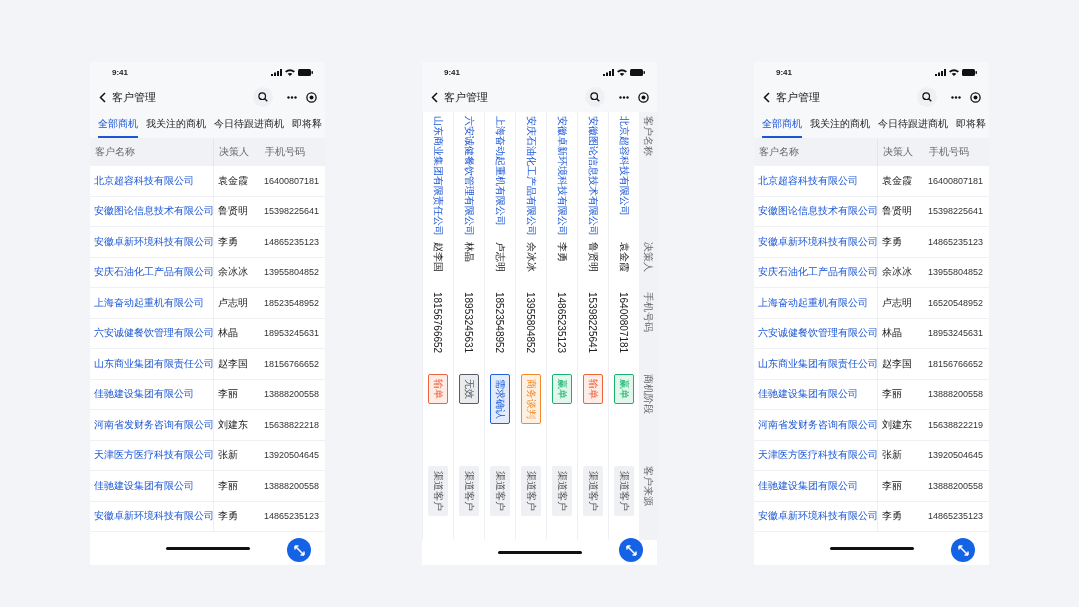  Describe the element at coordinates (956, 302) in the screenshot. I see `phone-number: 16520548952` at that location.